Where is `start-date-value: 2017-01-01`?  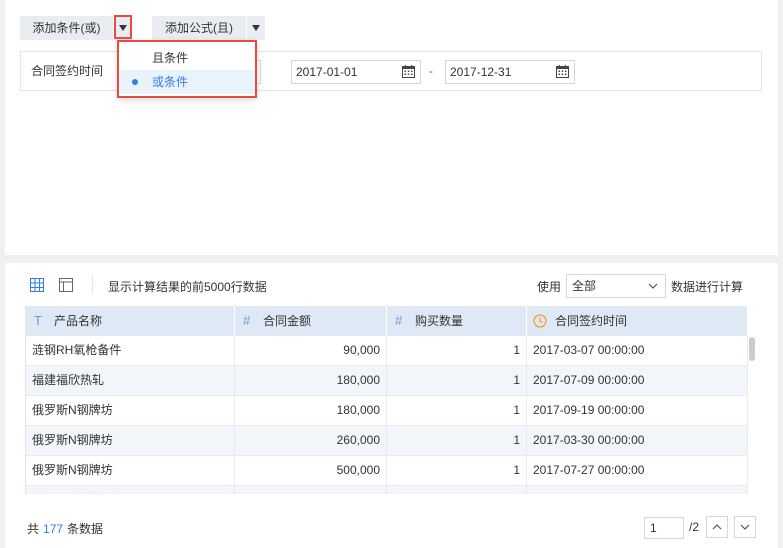 start-date-value: 2017-01-01 is located at coordinates (327, 72).